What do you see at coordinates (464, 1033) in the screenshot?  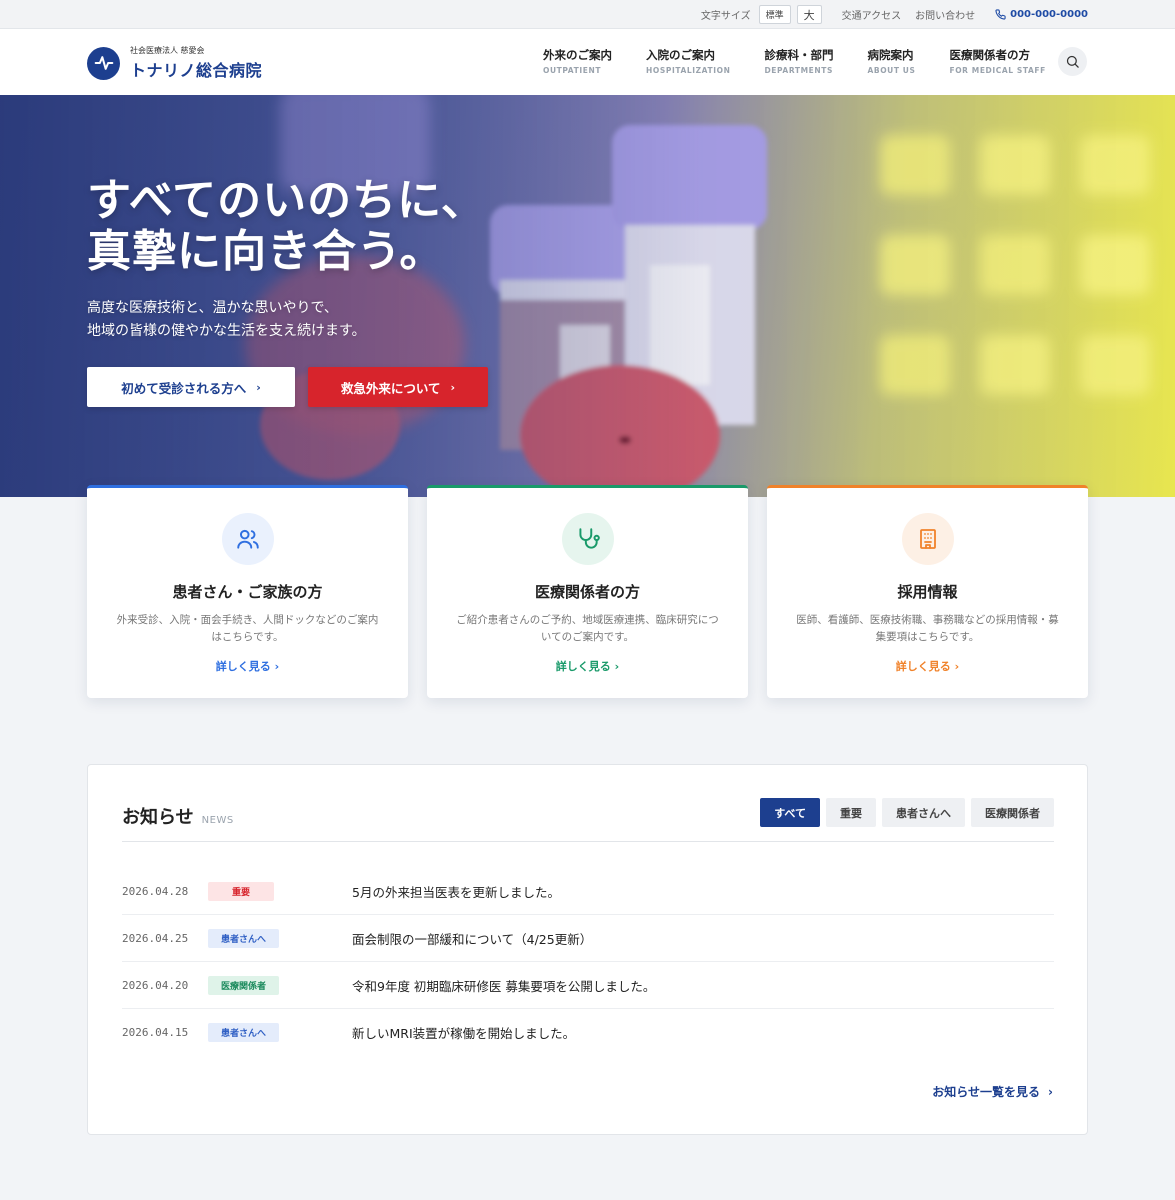 I see `news-text: 新しいMRI装置が稼働を開始しました。` at bounding box center [464, 1033].